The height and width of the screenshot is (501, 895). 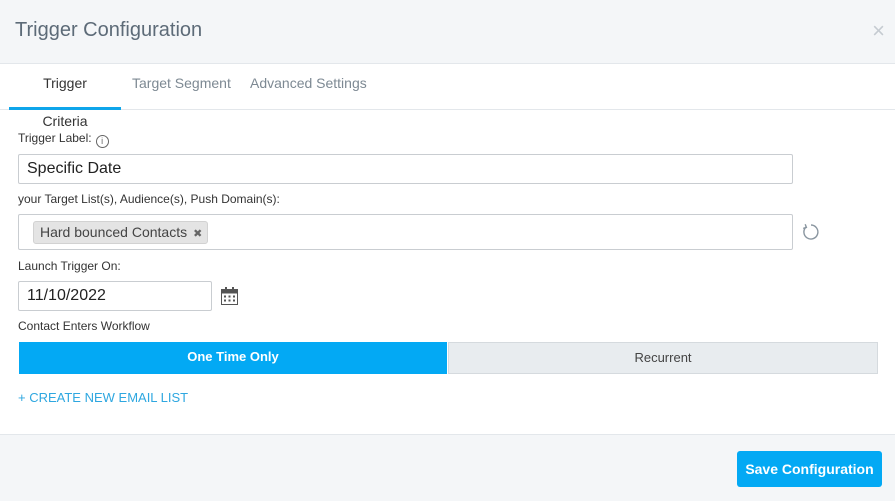 I want to click on refresh-icon, so click(x=811, y=232).